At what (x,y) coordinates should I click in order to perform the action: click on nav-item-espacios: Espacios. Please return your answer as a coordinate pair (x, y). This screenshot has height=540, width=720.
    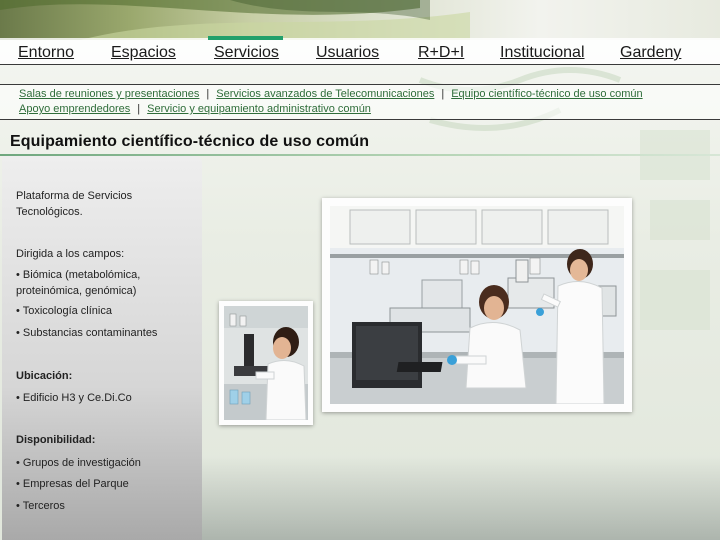
    Looking at the image, I should click on (143, 53).